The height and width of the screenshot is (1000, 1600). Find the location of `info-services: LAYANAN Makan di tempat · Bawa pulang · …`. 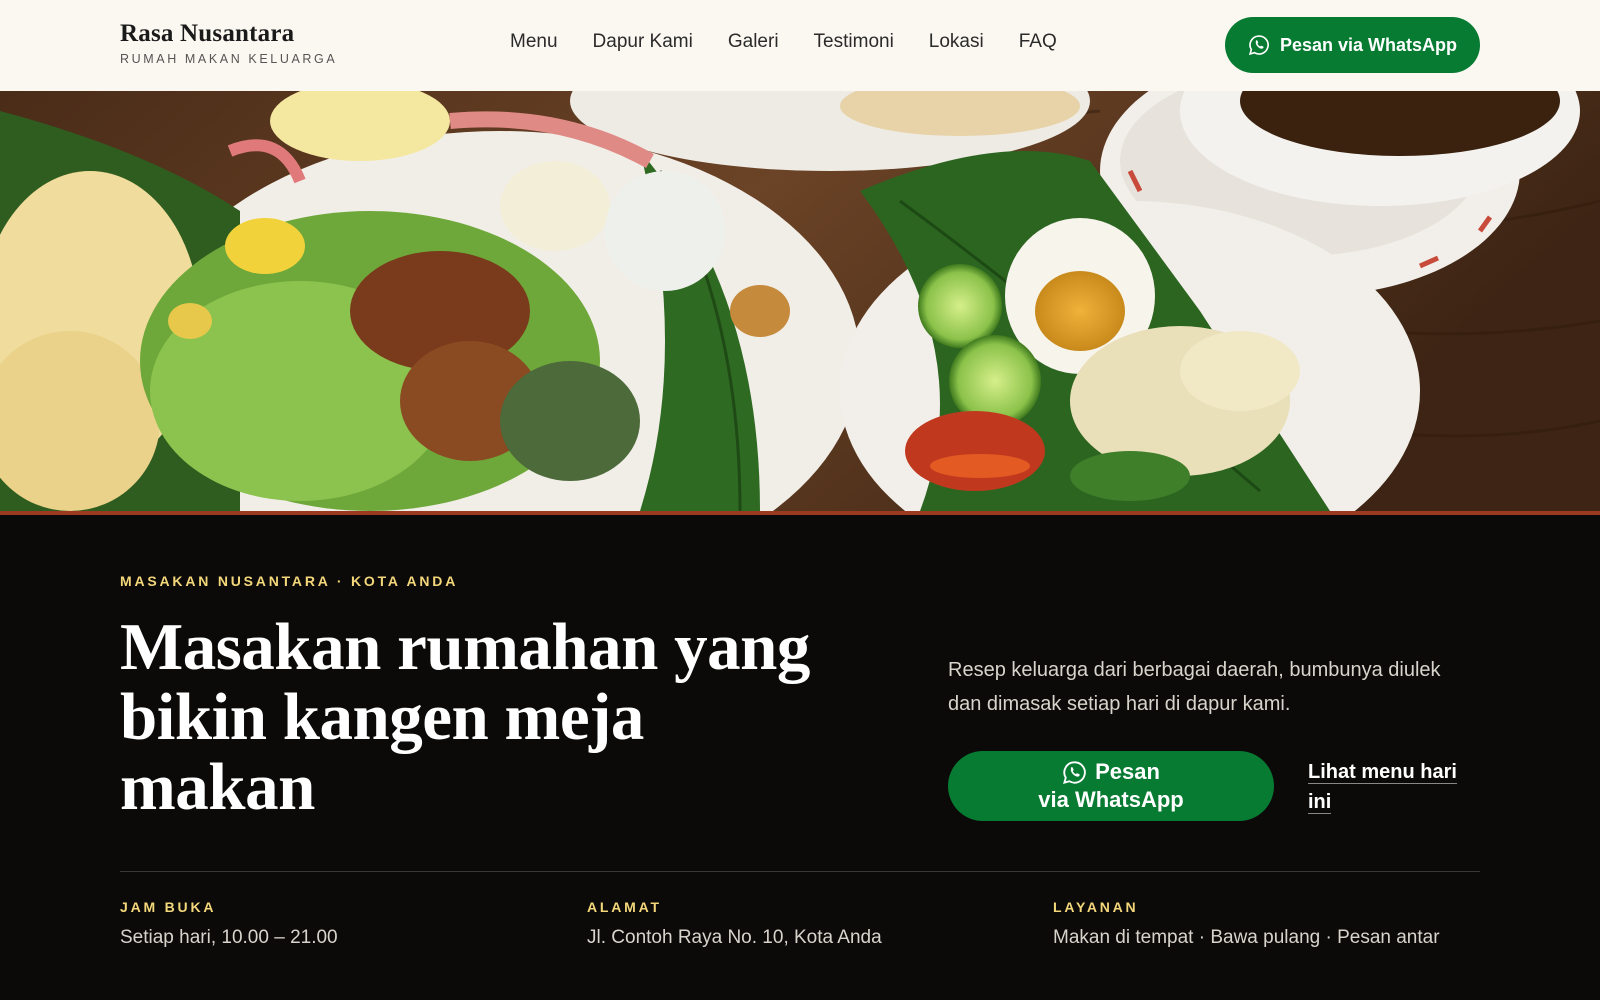

info-services: LAYANAN Makan di tempat · Bawa pulang · … is located at coordinates (1263, 924).